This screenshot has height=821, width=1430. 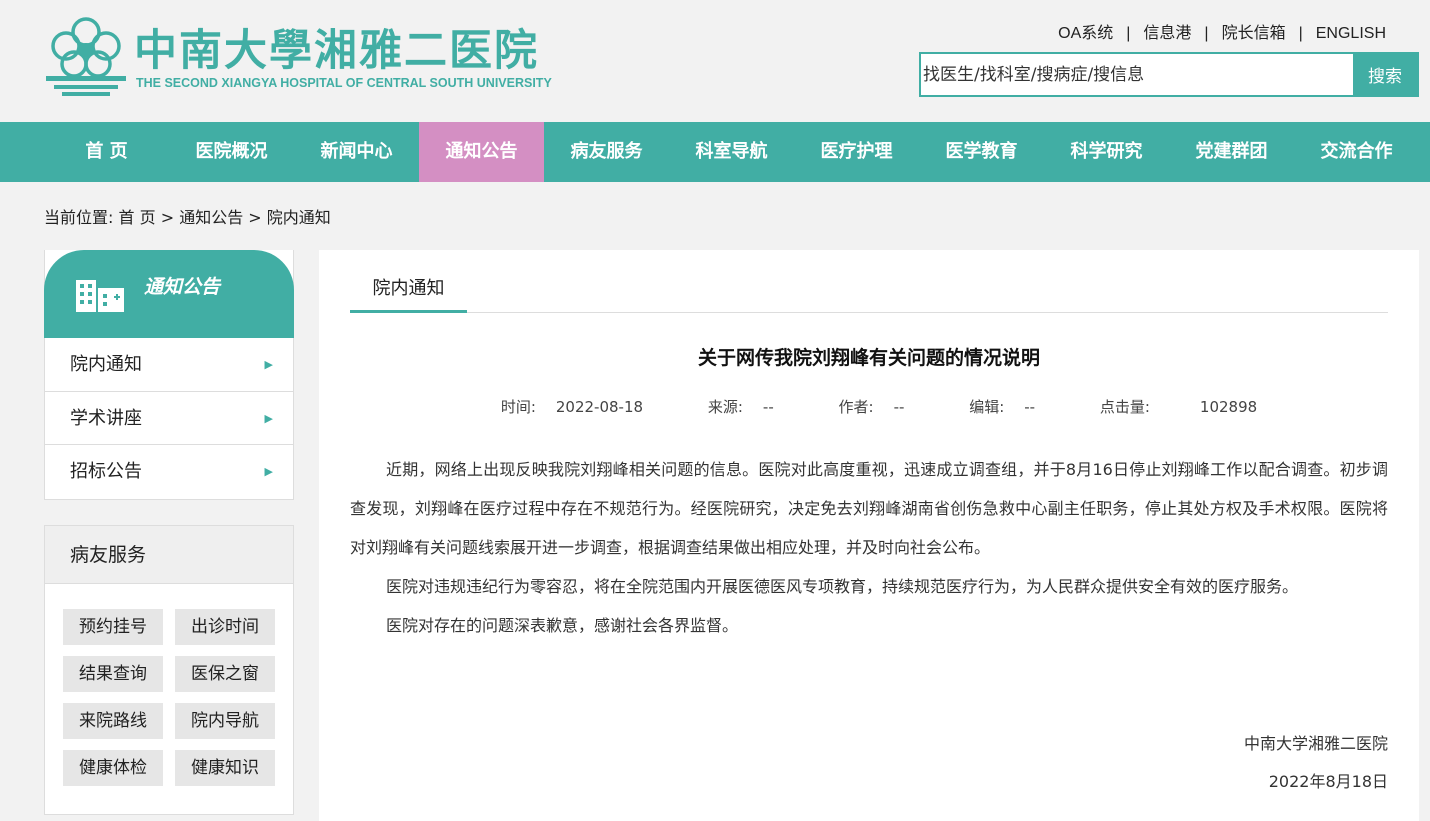 What do you see at coordinates (106, 418) in the screenshot?
I see `sidebar-item-label: 学术讲座` at bounding box center [106, 418].